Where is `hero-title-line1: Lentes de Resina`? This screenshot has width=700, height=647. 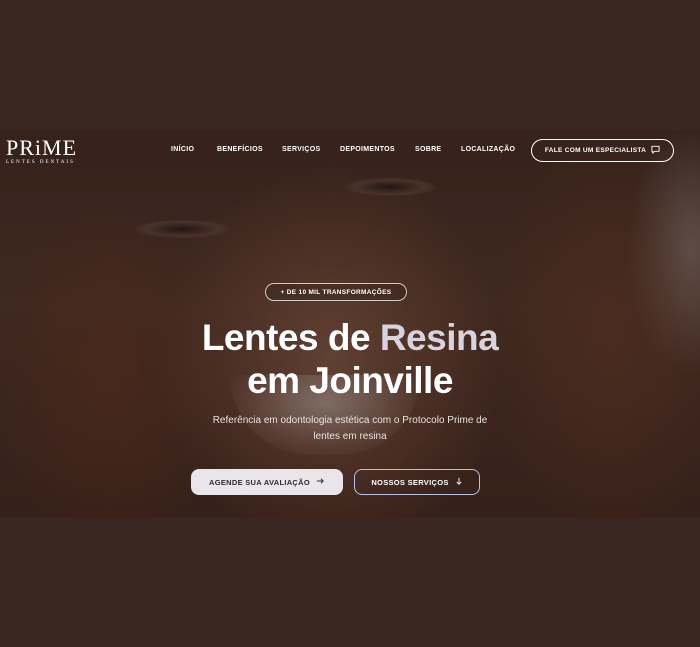 hero-title-line1: Lentes de Resina is located at coordinates (350, 338).